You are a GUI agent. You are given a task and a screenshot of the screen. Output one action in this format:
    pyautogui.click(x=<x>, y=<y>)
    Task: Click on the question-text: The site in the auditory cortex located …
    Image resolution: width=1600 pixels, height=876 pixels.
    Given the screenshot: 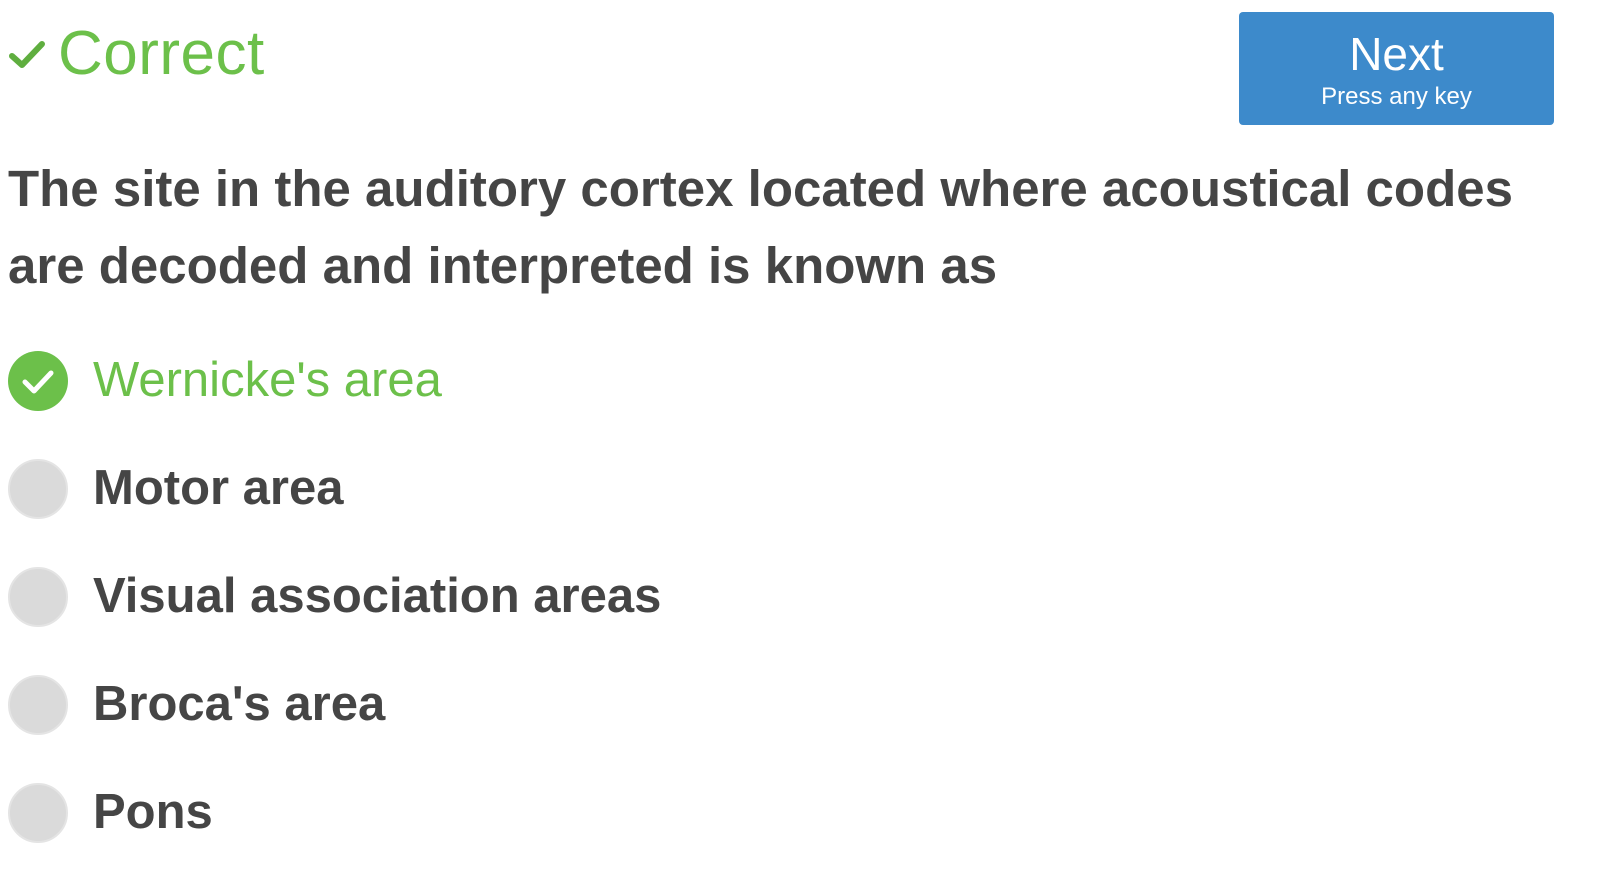 What is the action you would take?
    pyautogui.click(x=760, y=227)
    